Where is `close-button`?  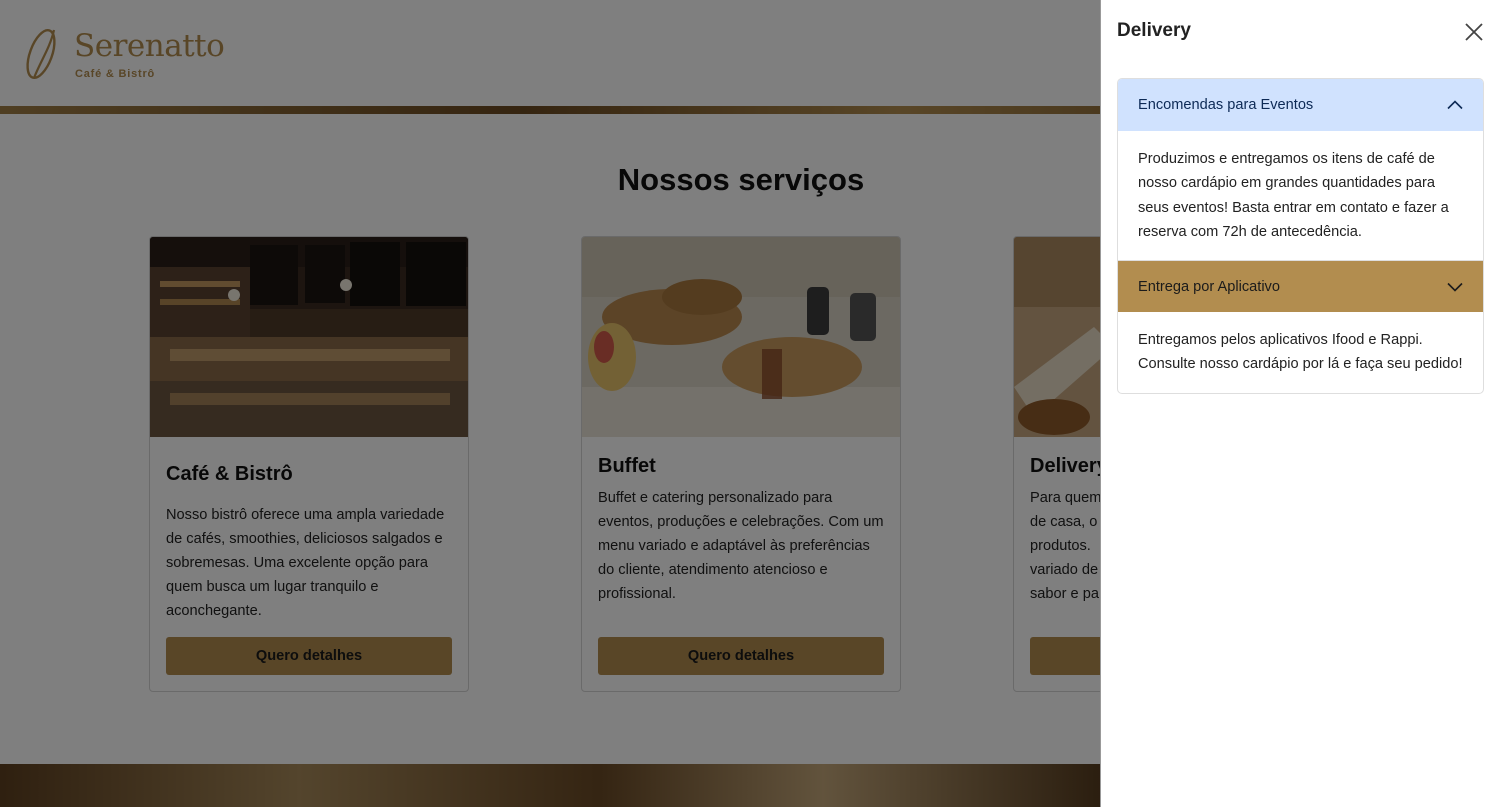 close-button is located at coordinates (1474, 32).